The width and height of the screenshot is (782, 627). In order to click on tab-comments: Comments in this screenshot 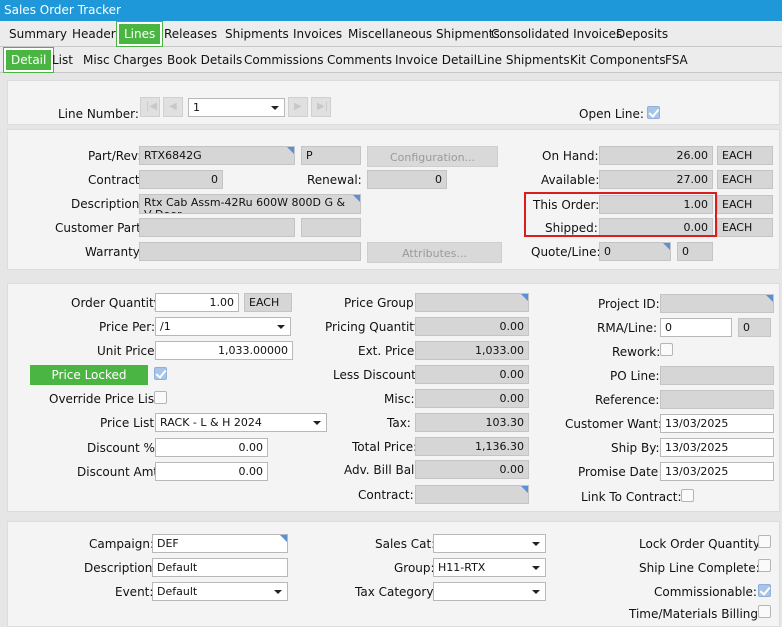, I will do `click(359, 60)`.